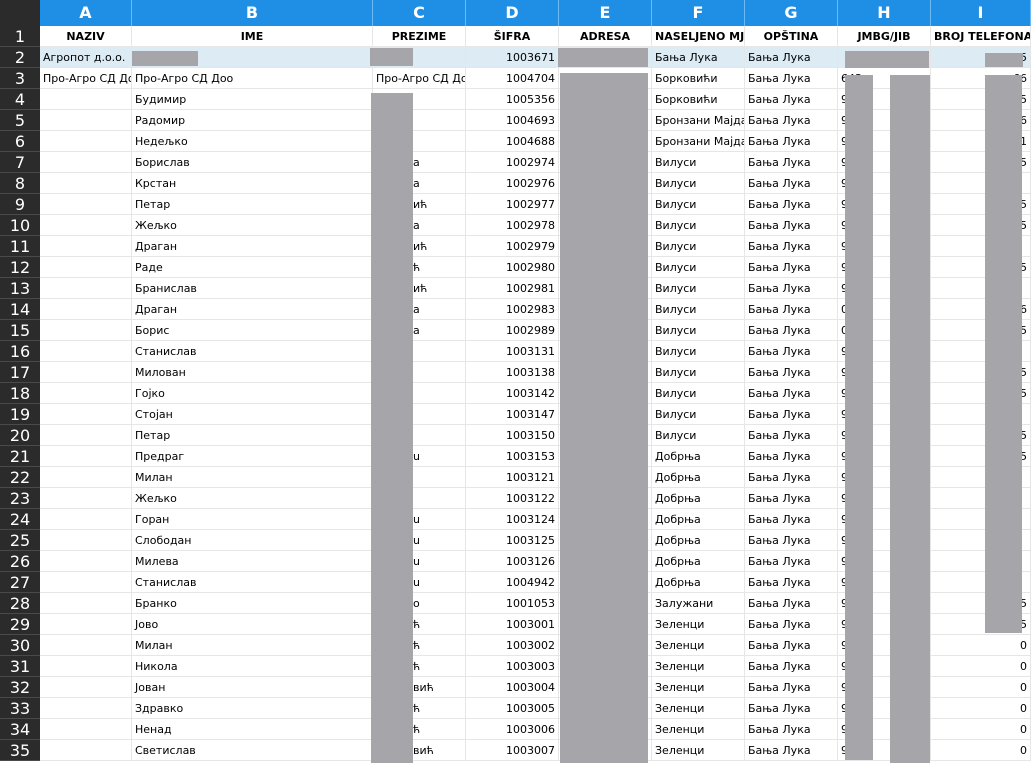  Describe the element at coordinates (252, 141) in the screenshot. I see `table-cell: Недељко` at that location.